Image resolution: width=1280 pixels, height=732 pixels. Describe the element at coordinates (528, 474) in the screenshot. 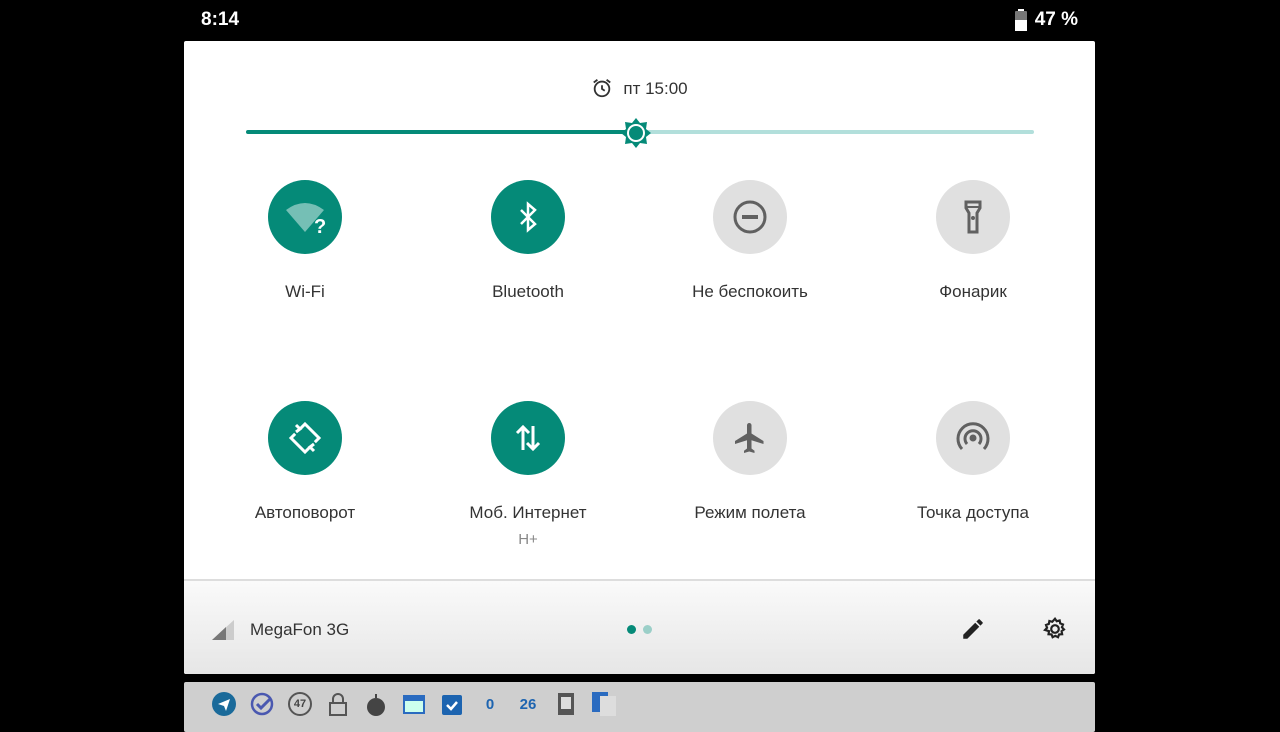

I see `tile-mobile-data: Моб. Интернет H+` at that location.